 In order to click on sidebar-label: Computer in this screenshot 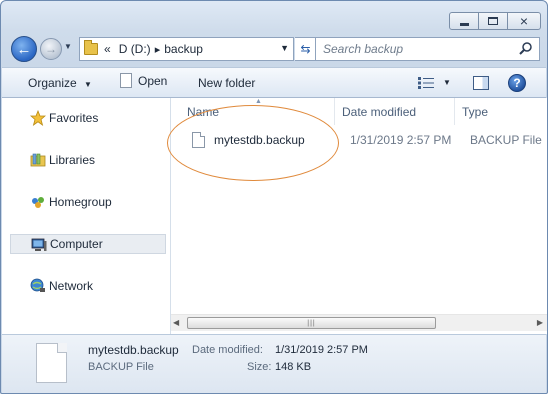, I will do `click(76, 244)`.